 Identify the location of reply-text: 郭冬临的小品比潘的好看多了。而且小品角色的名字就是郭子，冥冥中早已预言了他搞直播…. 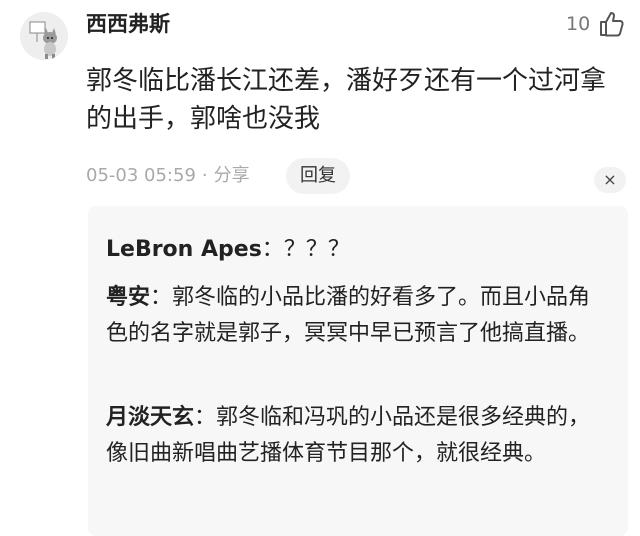
(348, 315).